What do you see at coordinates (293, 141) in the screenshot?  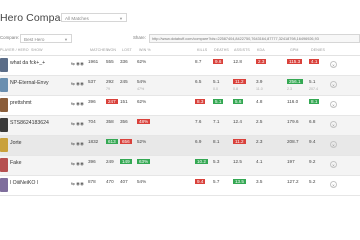 I see `stat-gpm: 208.7` at bounding box center [293, 141].